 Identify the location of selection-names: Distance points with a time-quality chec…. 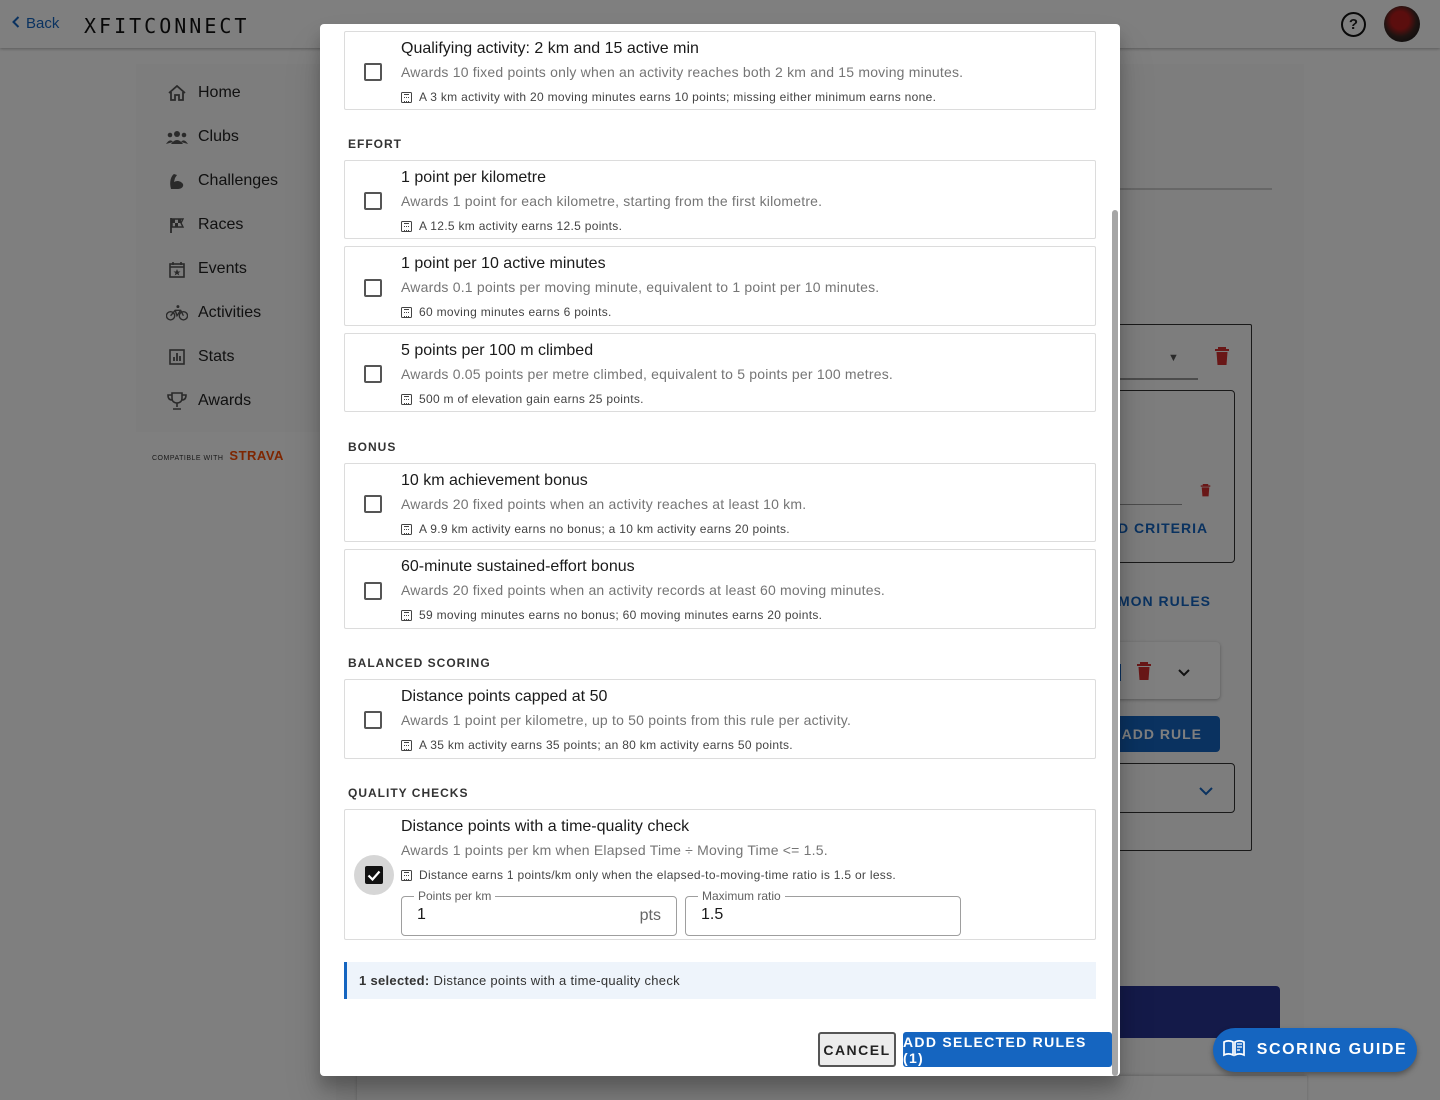
(556, 980).